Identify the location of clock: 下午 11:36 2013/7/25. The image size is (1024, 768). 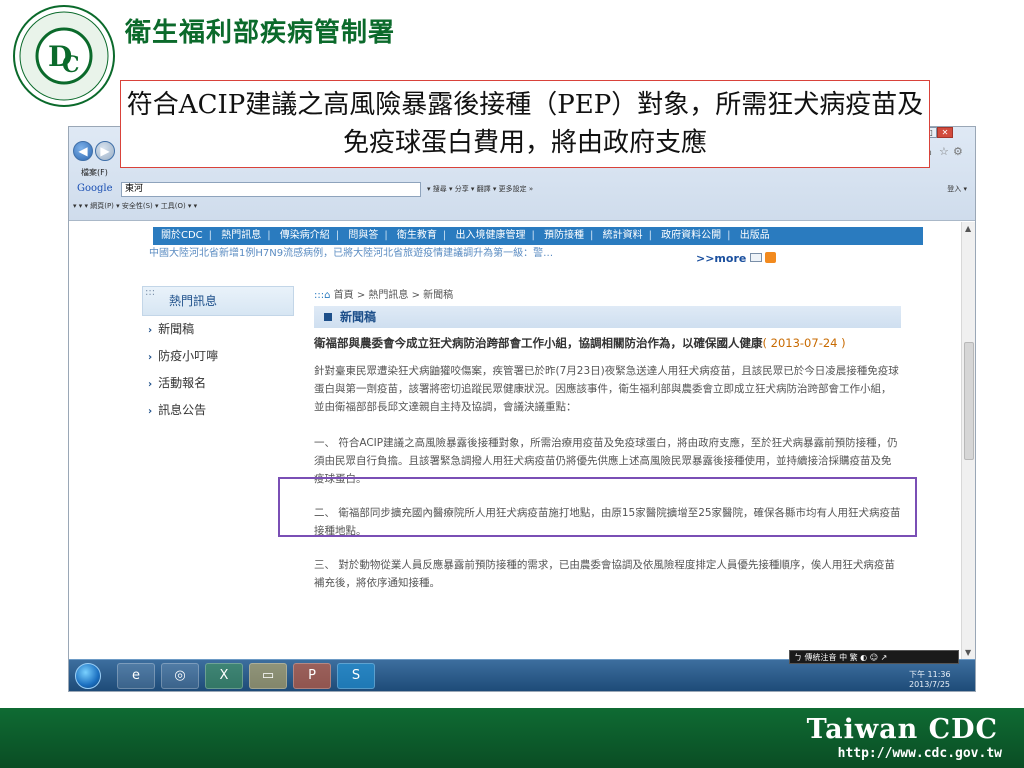
(930, 680).